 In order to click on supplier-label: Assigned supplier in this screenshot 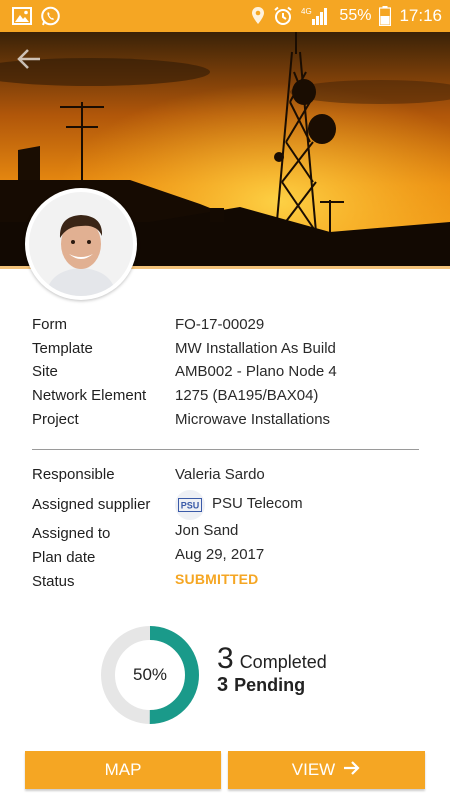, I will do `click(91, 504)`.